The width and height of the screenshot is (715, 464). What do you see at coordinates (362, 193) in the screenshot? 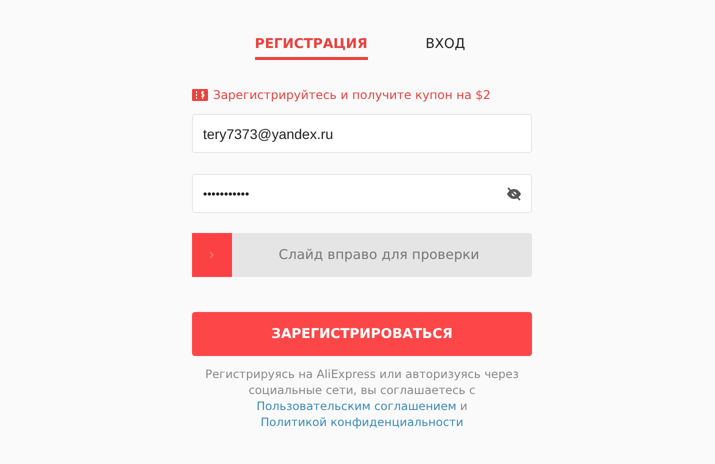
I see `password-field: •••••••••••` at bounding box center [362, 193].